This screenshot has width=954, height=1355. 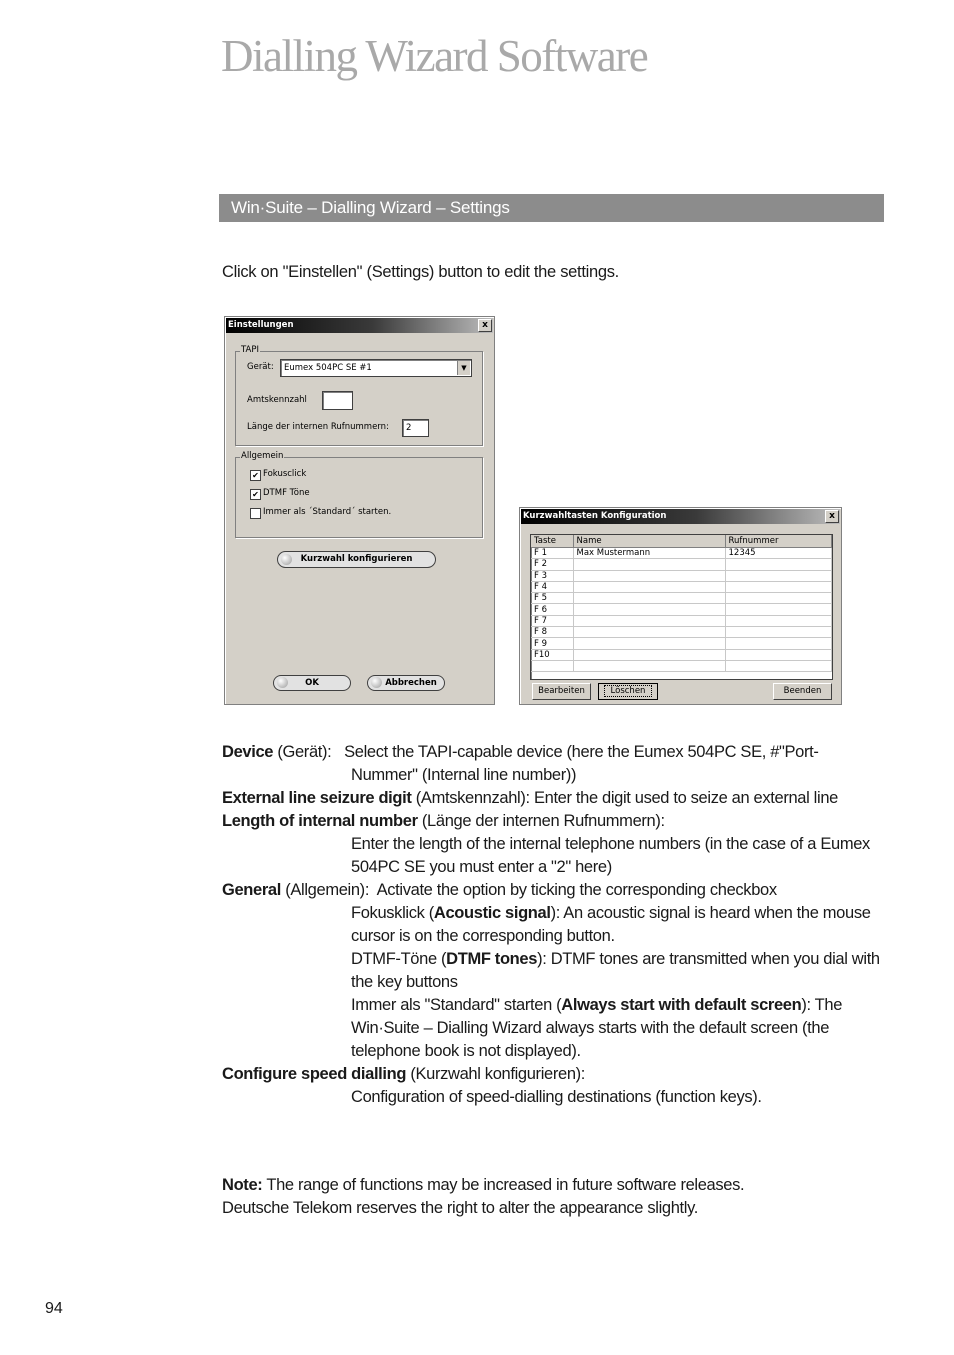 I want to click on key-cell: F 1, so click(x=552, y=553).